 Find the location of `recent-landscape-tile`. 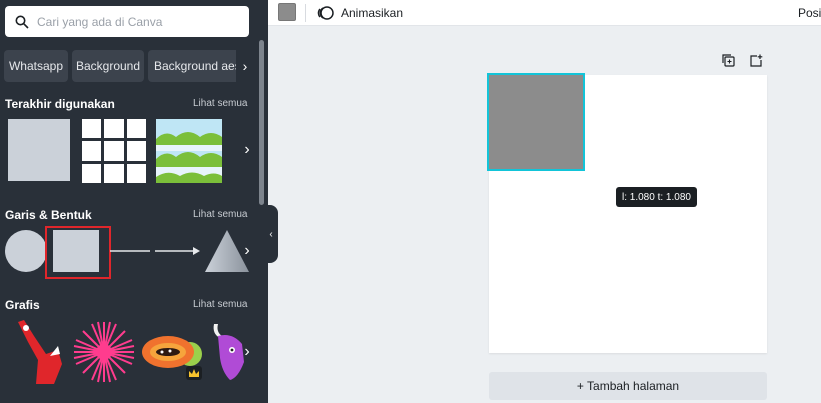

recent-landscape-tile is located at coordinates (189, 151).